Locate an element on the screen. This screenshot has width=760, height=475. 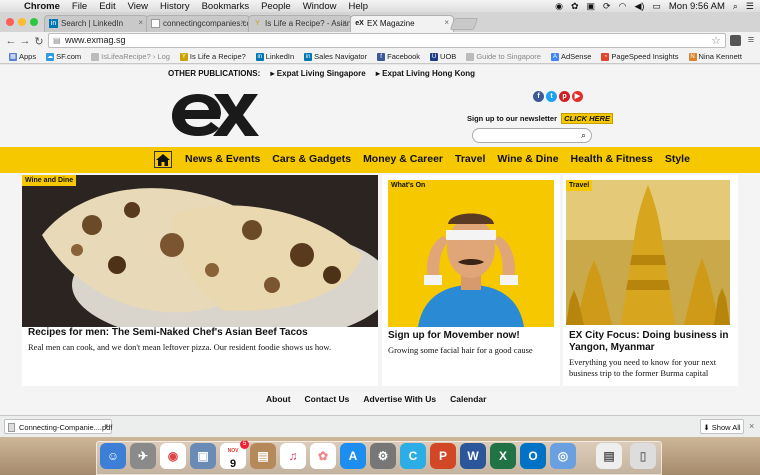
tab-linkedin: in Search | LinkedIn × is located at coordinates (96, 23).